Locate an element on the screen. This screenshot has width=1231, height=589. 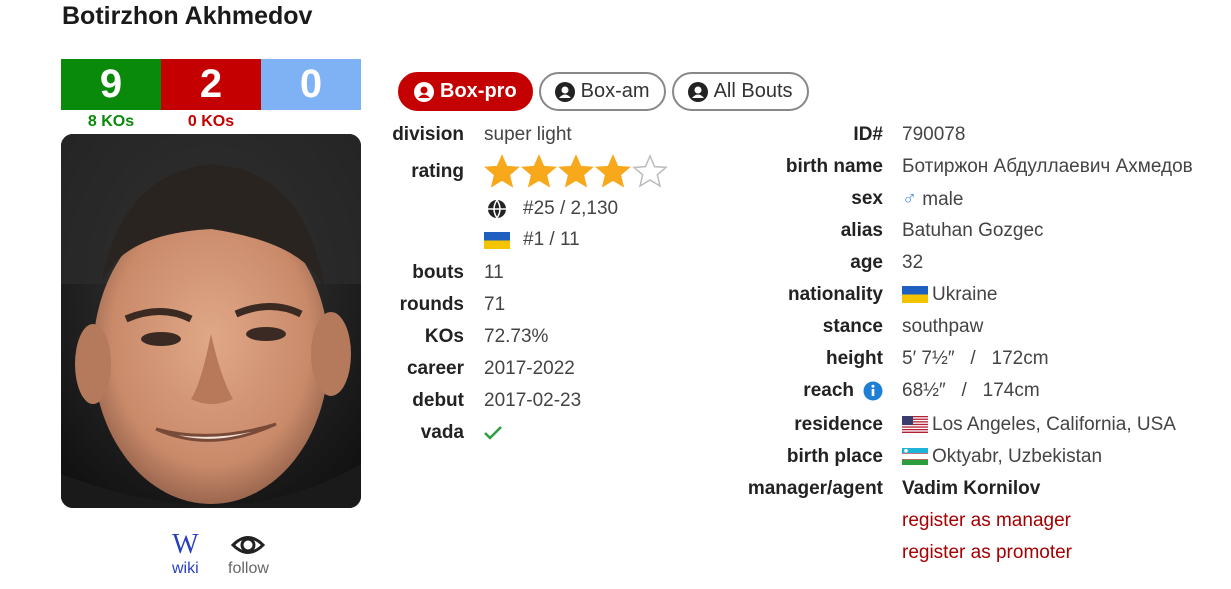
star-empty-icon is located at coordinates (650, 171).